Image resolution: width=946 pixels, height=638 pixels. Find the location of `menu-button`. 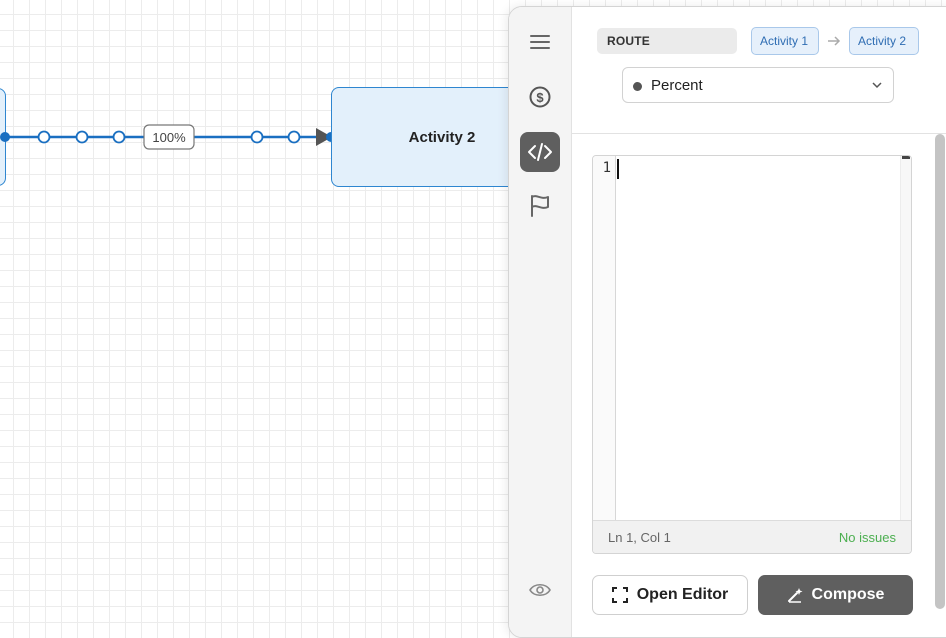

menu-button is located at coordinates (540, 42).